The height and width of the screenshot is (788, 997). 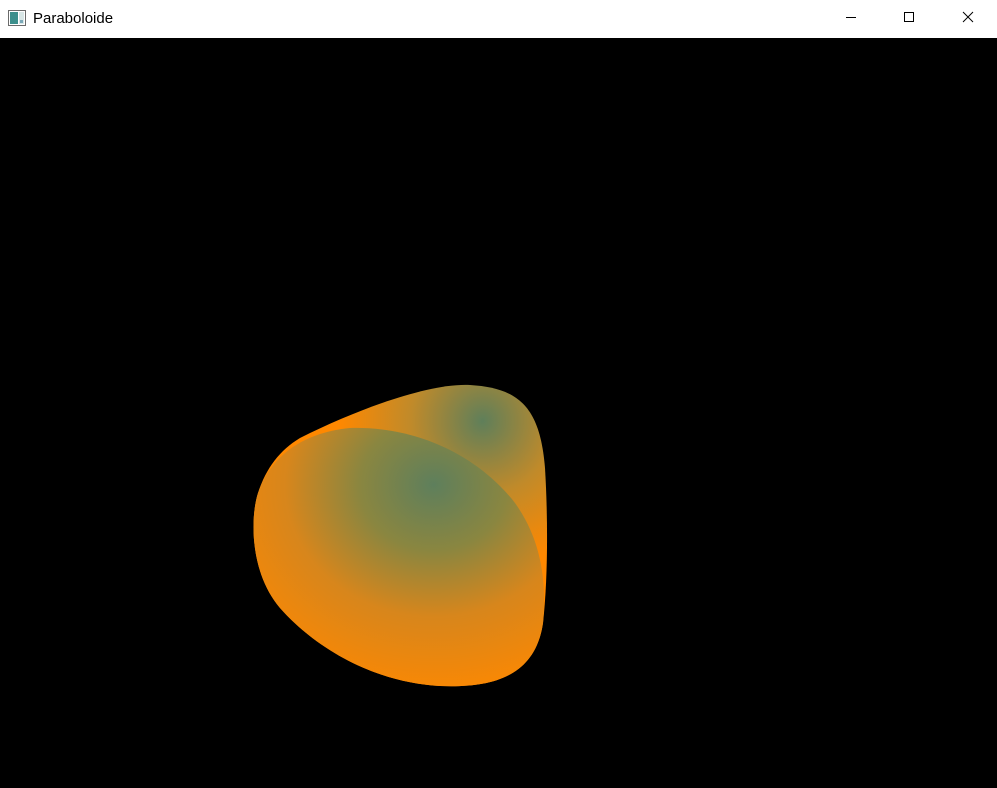 What do you see at coordinates (17, 18) in the screenshot?
I see `app-window-icon` at bounding box center [17, 18].